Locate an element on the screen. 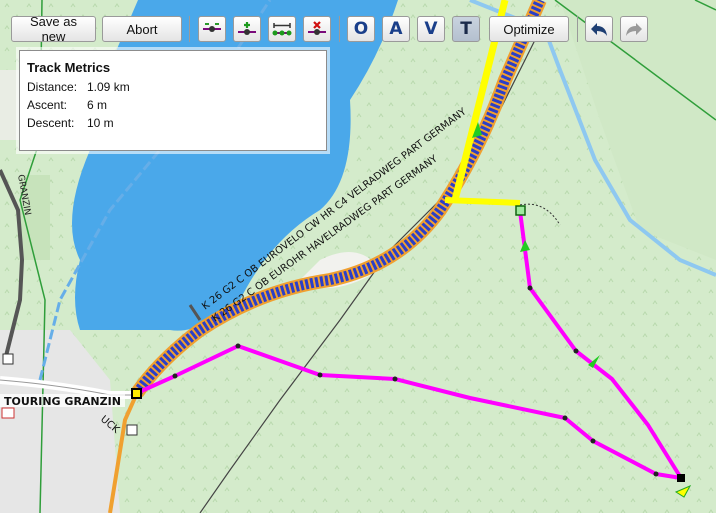  optimize-button: Optimize is located at coordinates (529, 29).